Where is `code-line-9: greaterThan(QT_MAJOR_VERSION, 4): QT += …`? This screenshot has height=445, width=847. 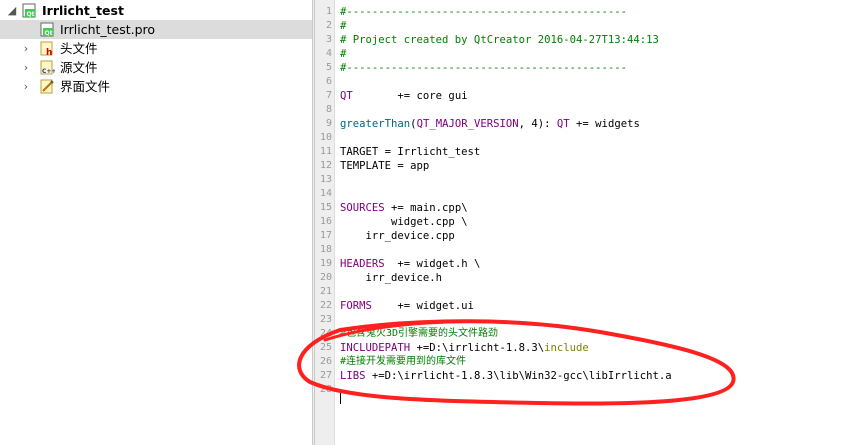
code-line-9: greaterThan(QT_MAJOR_VERSION, 4): QT += … is located at coordinates (490, 124).